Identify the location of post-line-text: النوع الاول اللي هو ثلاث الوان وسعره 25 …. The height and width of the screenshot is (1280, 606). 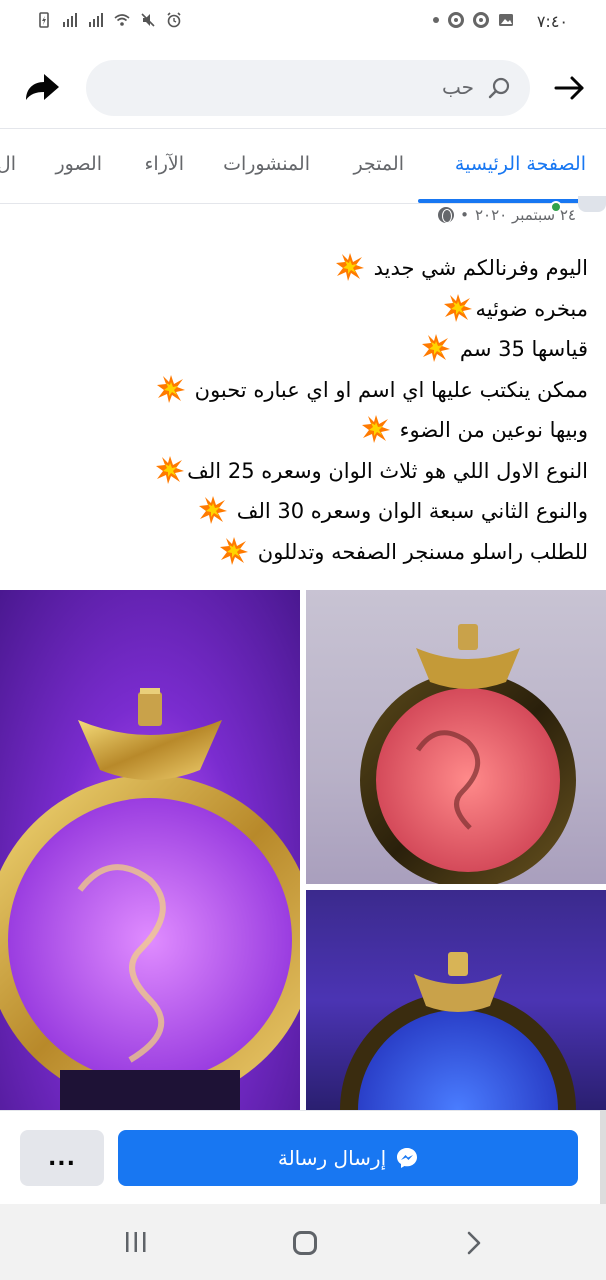
(387, 470).